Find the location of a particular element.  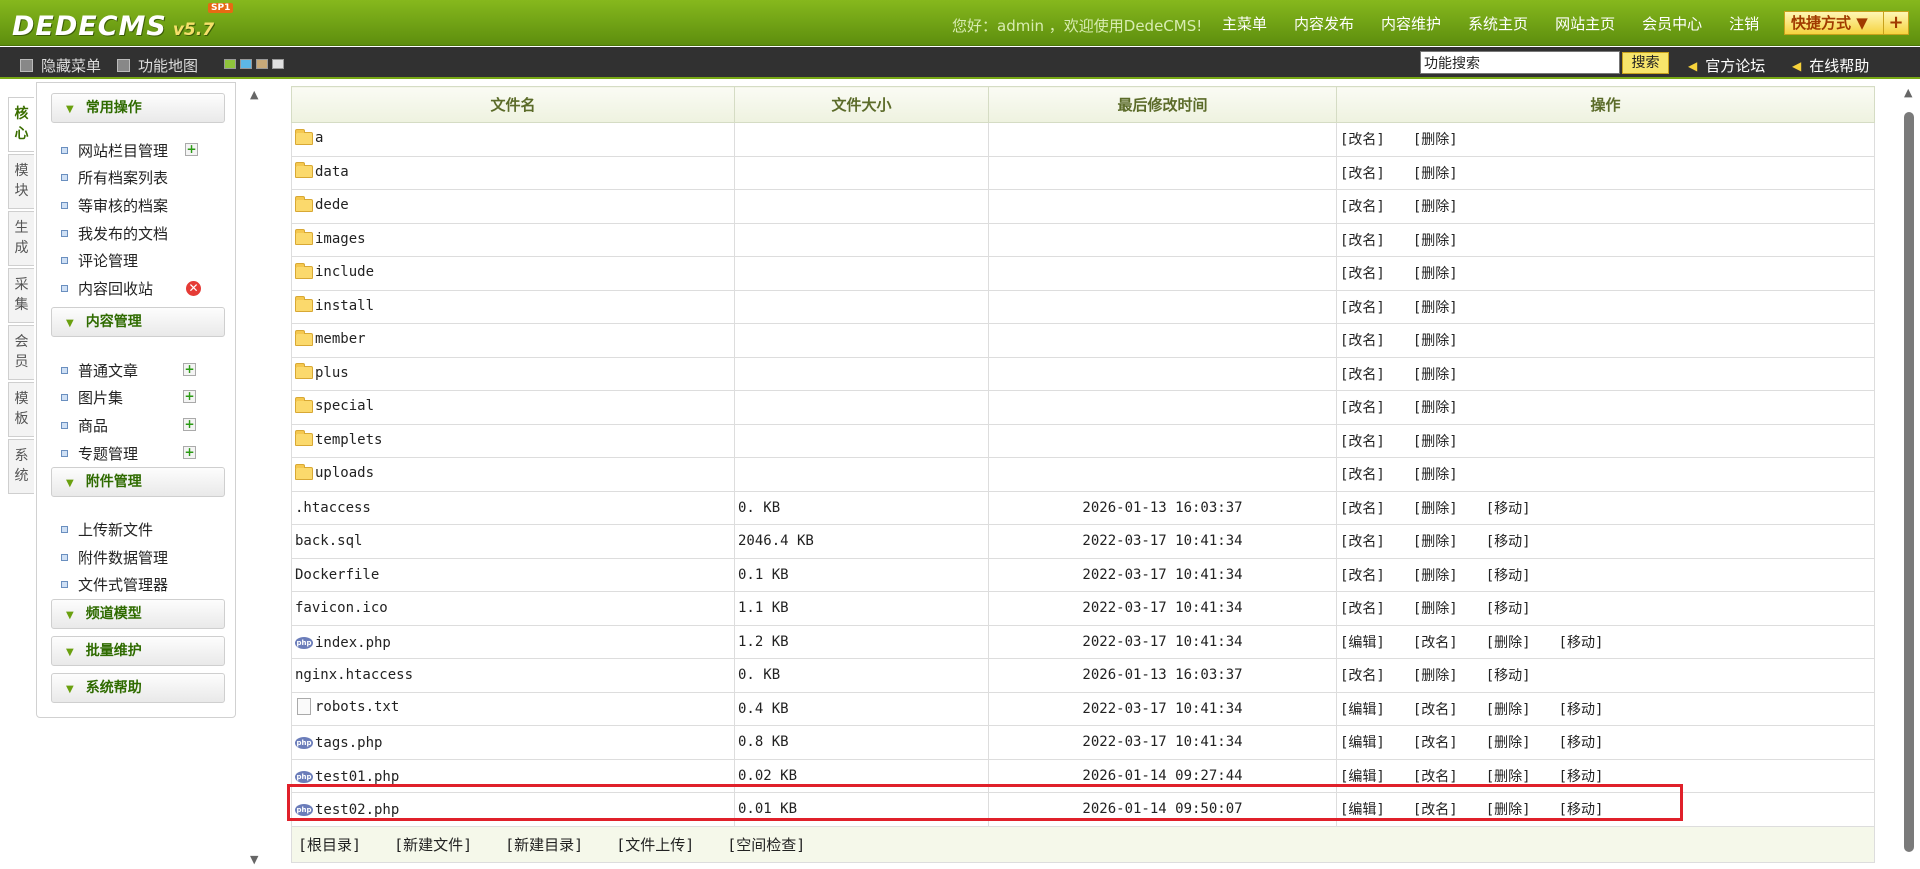

footer-link: [文件上传] is located at coordinates (655, 845).